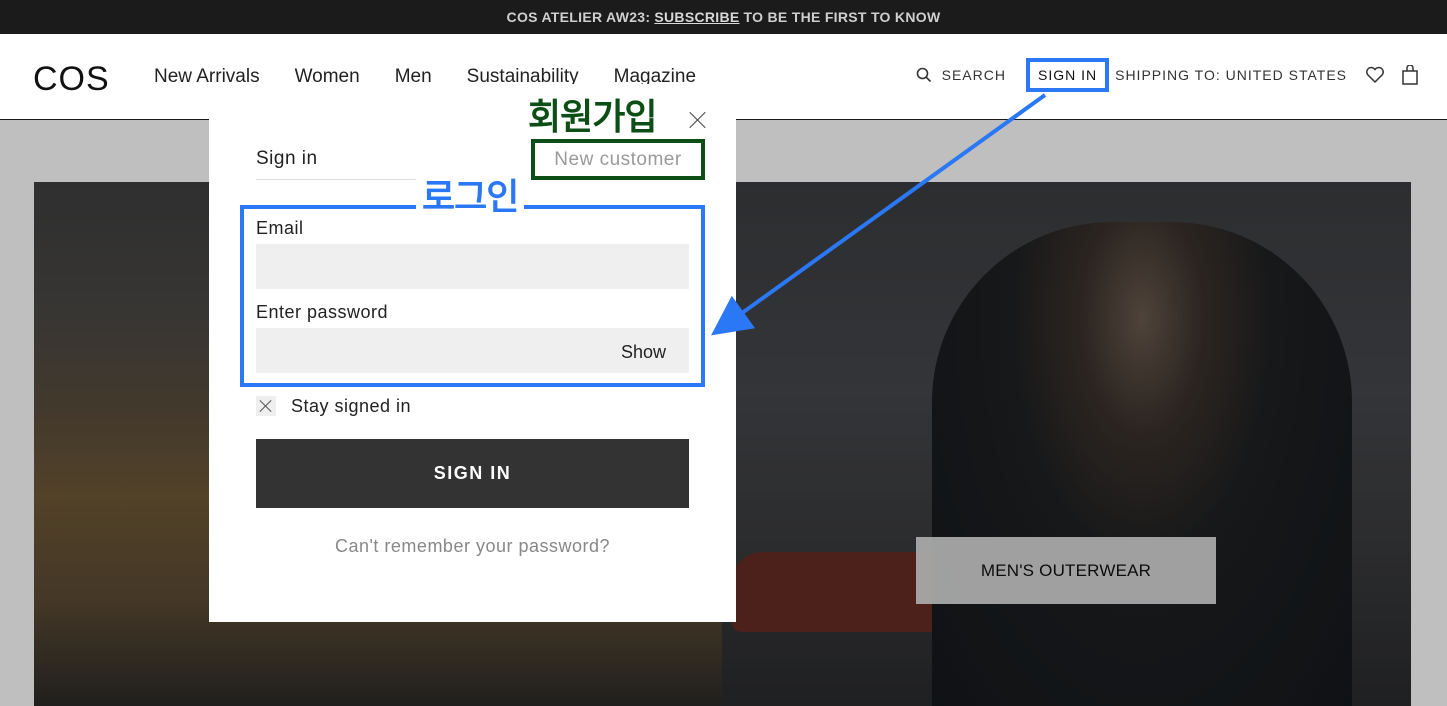 This screenshot has width=1447, height=706. I want to click on tab-new-customer: New customer, so click(618, 159).